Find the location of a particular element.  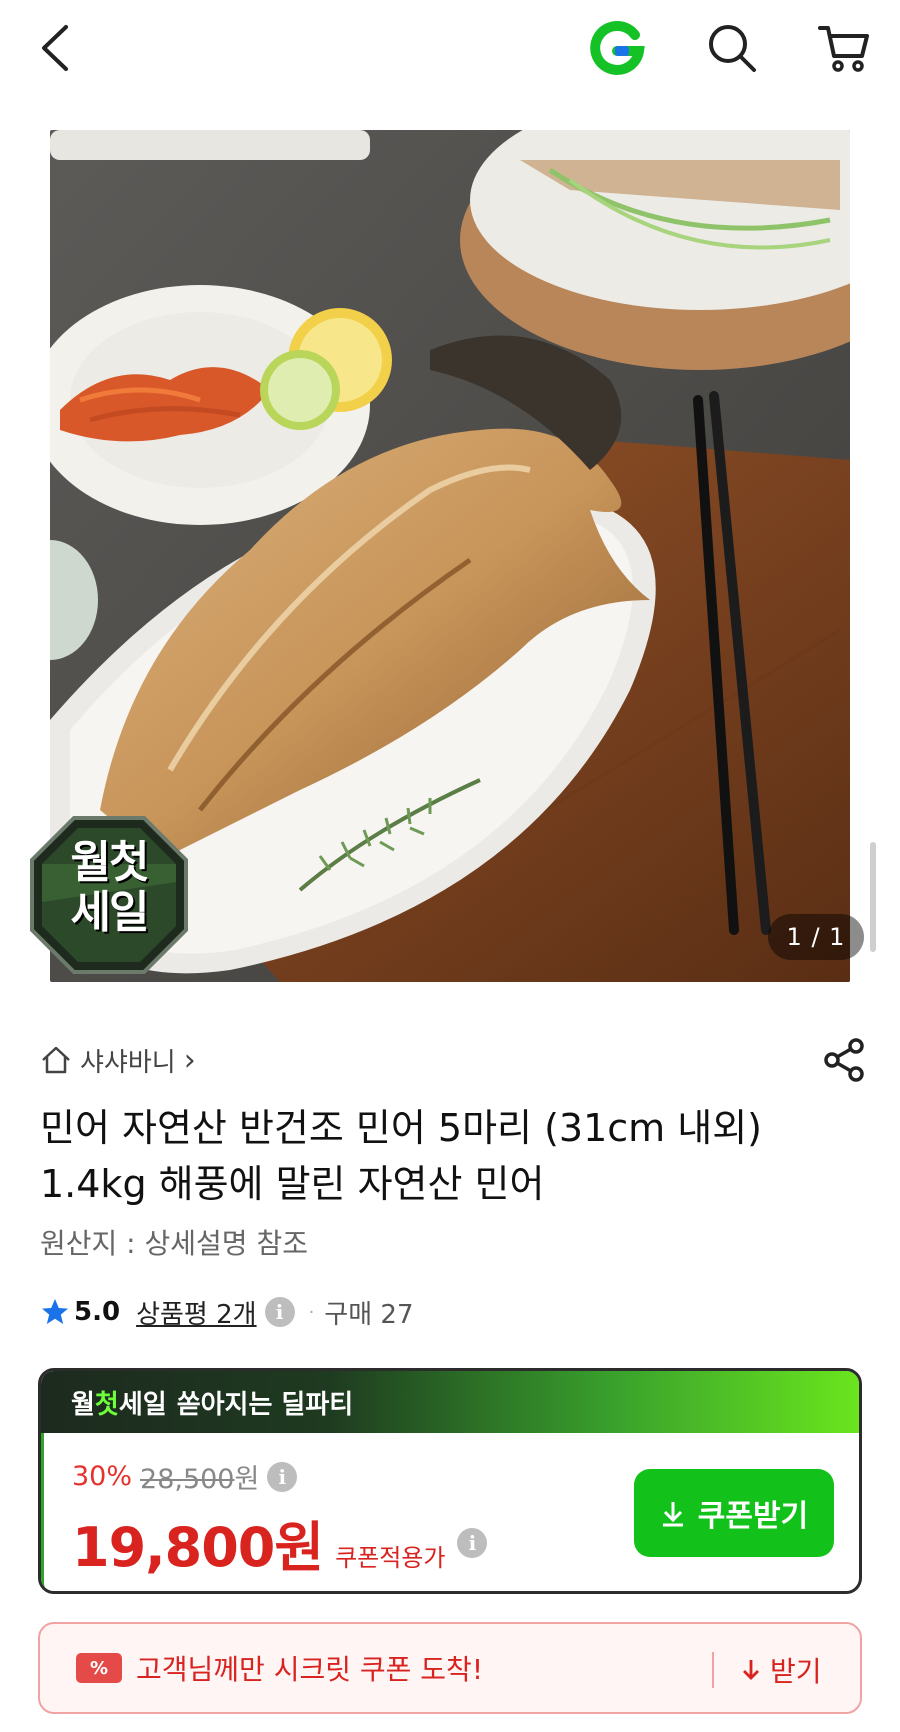

original-price-unit: 원 is located at coordinates (247, 1479).